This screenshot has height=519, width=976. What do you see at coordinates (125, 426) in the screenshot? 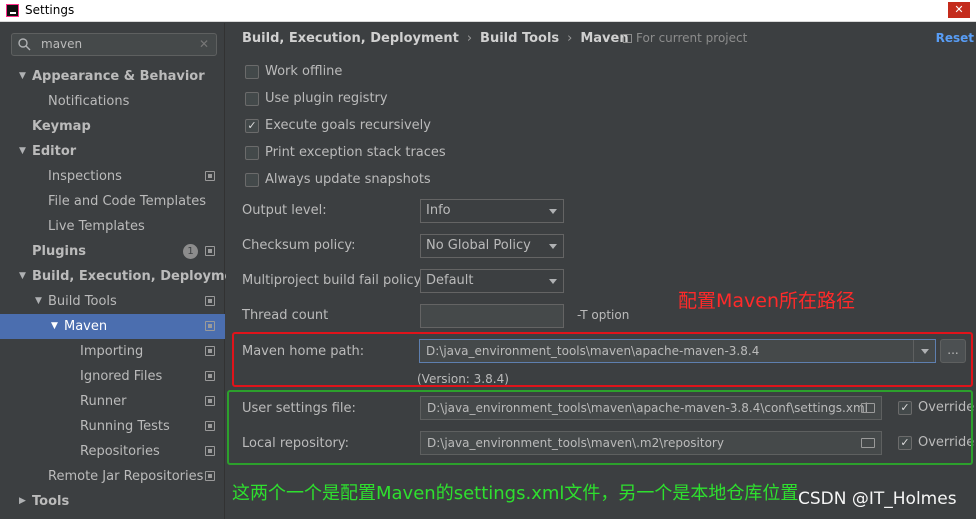
I see `sidebar-item-label: Running Tests` at bounding box center [125, 426].